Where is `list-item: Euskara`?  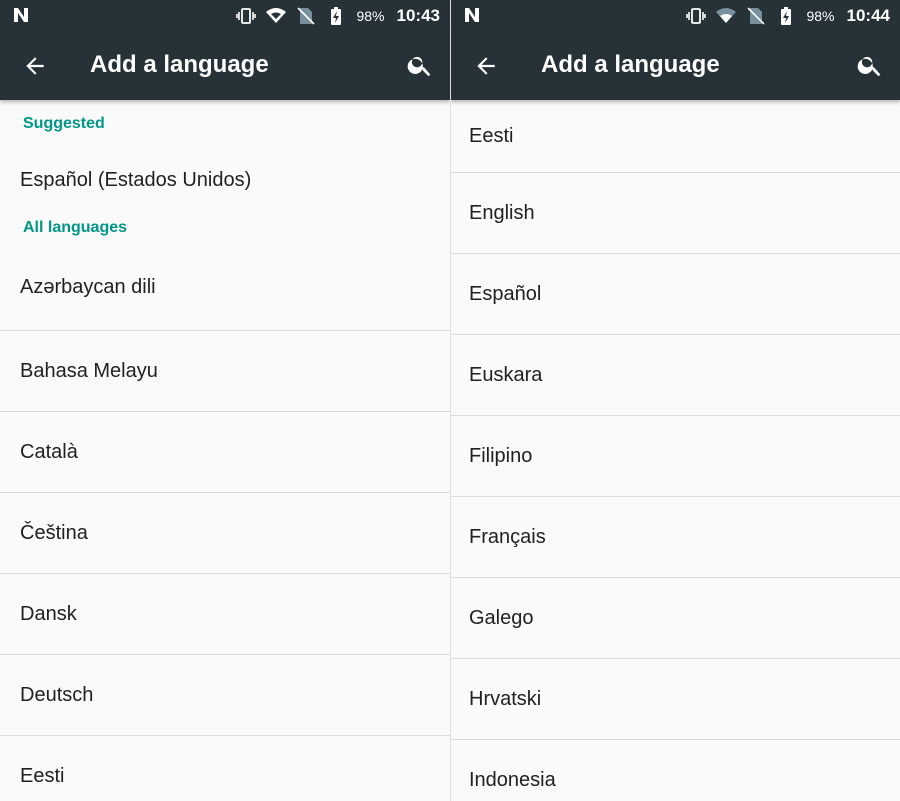
list-item: Euskara is located at coordinates (675, 375).